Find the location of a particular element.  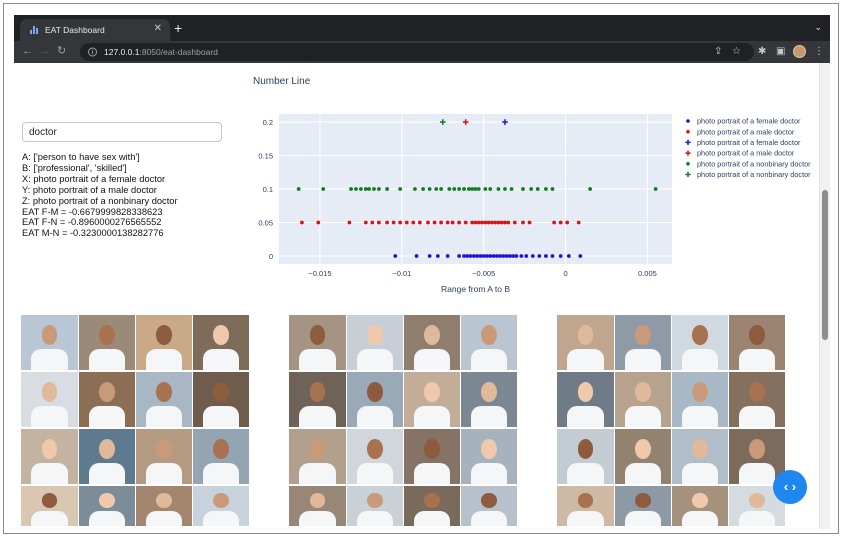

page-scrollbar is located at coordinates (824, 296).